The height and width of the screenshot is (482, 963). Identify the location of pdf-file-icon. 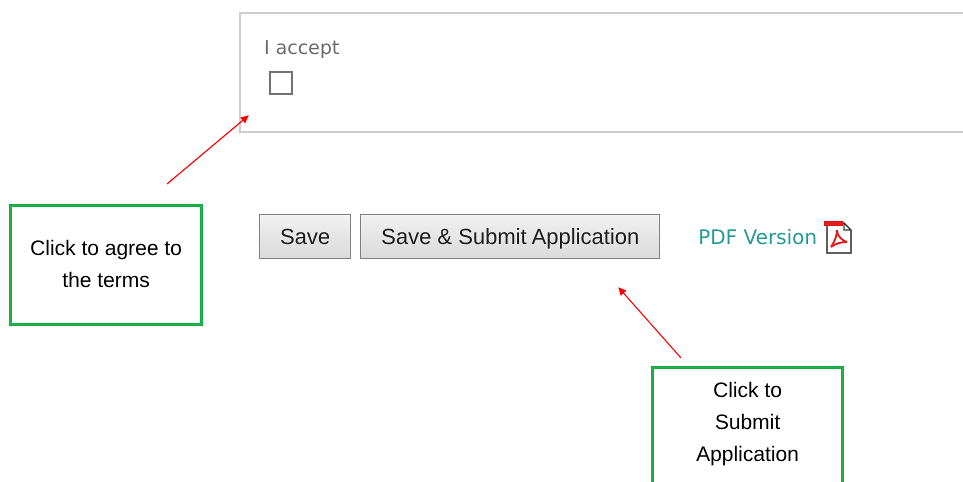
(837, 237).